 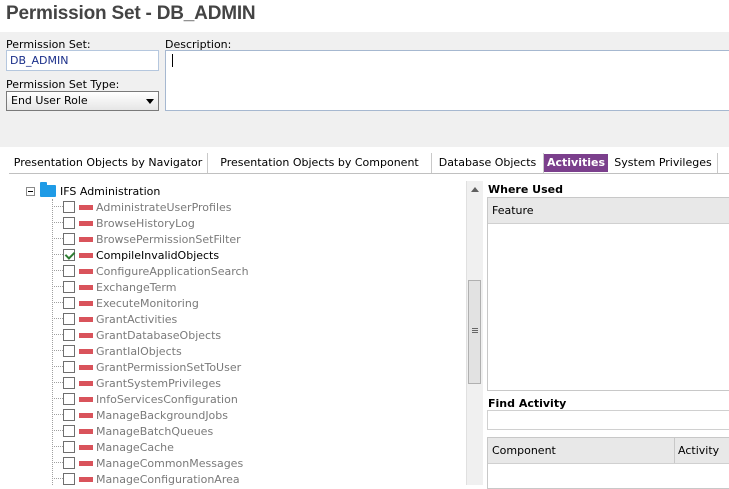 I want to click on tab-activities: Activities, so click(x=576, y=163).